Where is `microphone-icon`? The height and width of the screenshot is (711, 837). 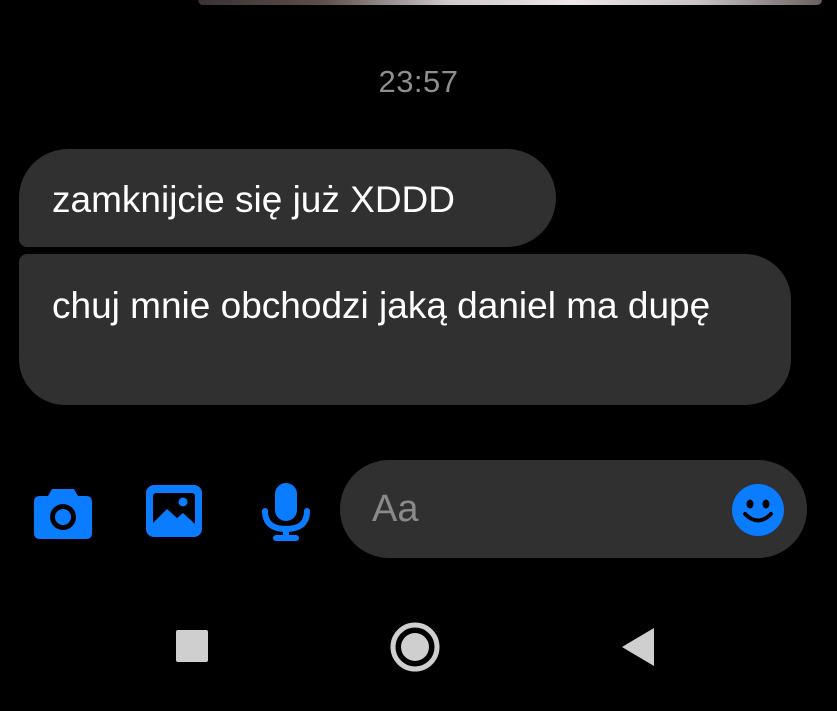 microphone-icon is located at coordinates (286, 512).